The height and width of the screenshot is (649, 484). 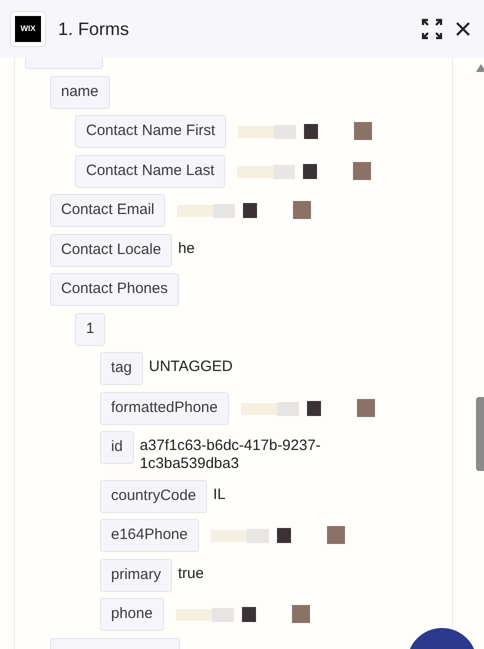 What do you see at coordinates (190, 367) in the screenshot?
I see `field-value: UNTAGGED` at bounding box center [190, 367].